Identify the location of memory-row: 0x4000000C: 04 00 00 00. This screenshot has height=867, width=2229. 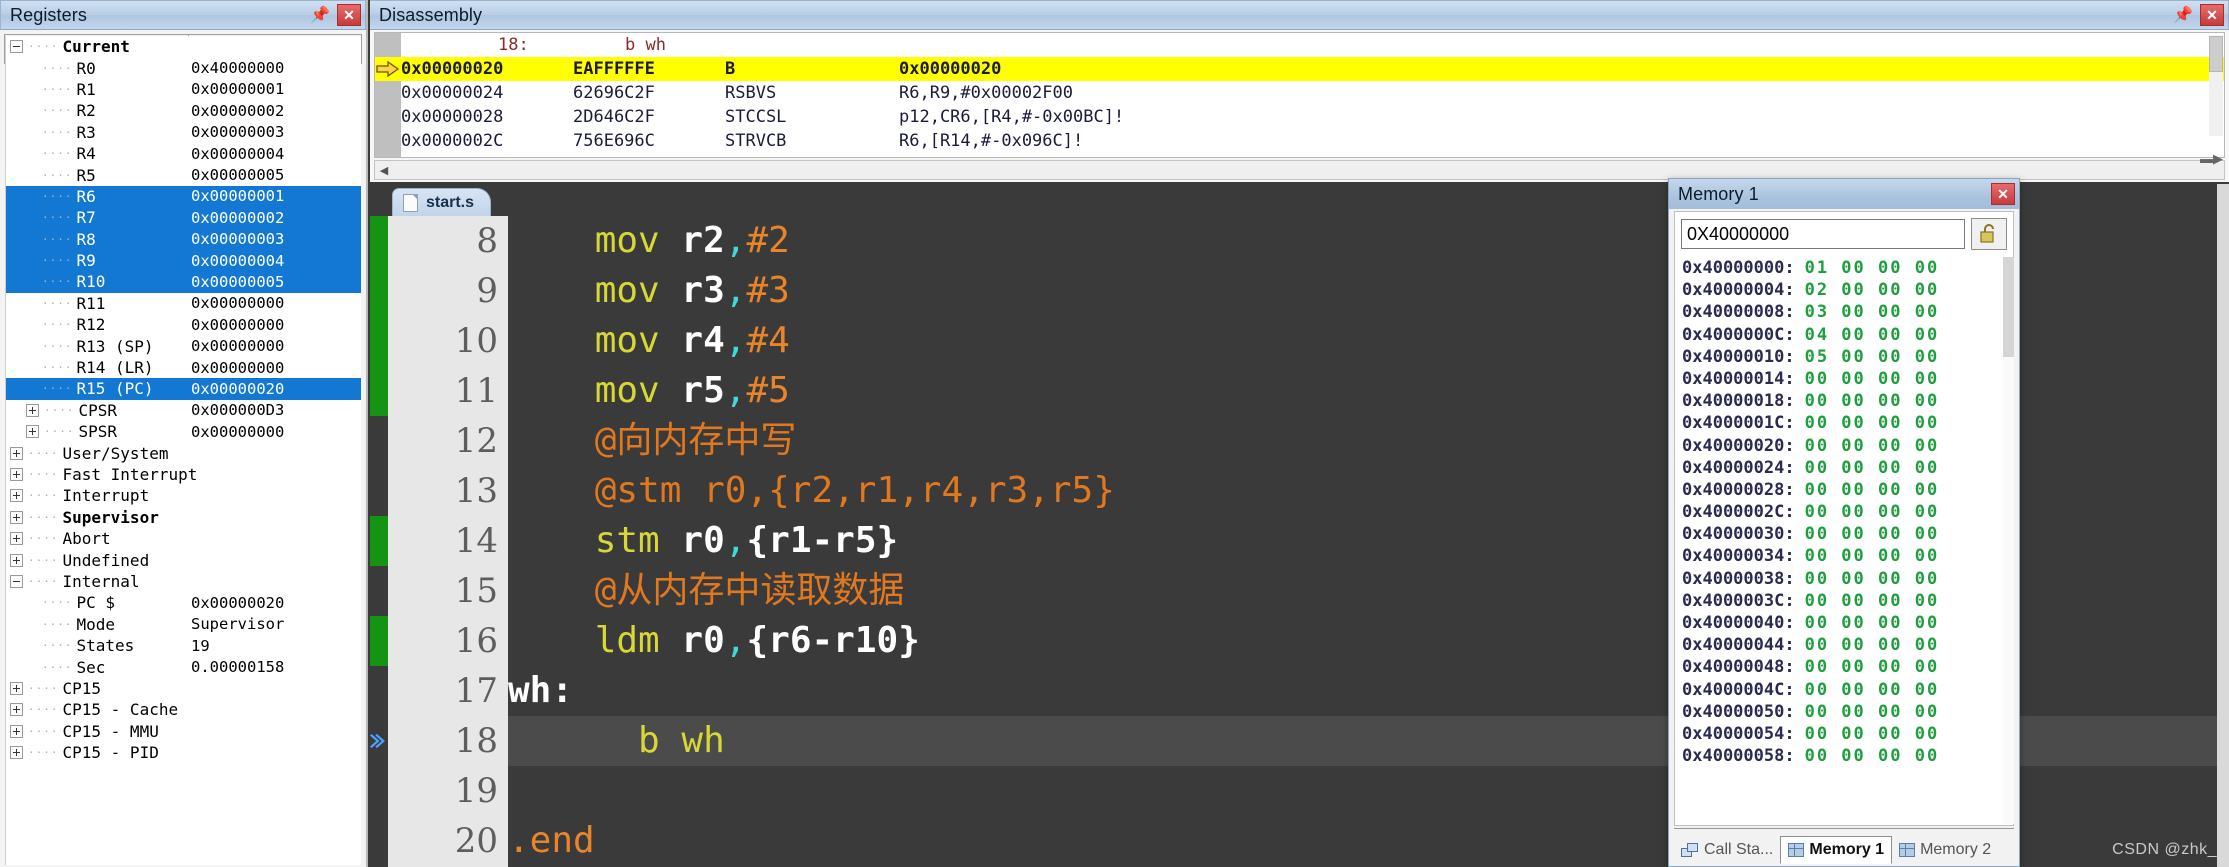
(1839, 336).